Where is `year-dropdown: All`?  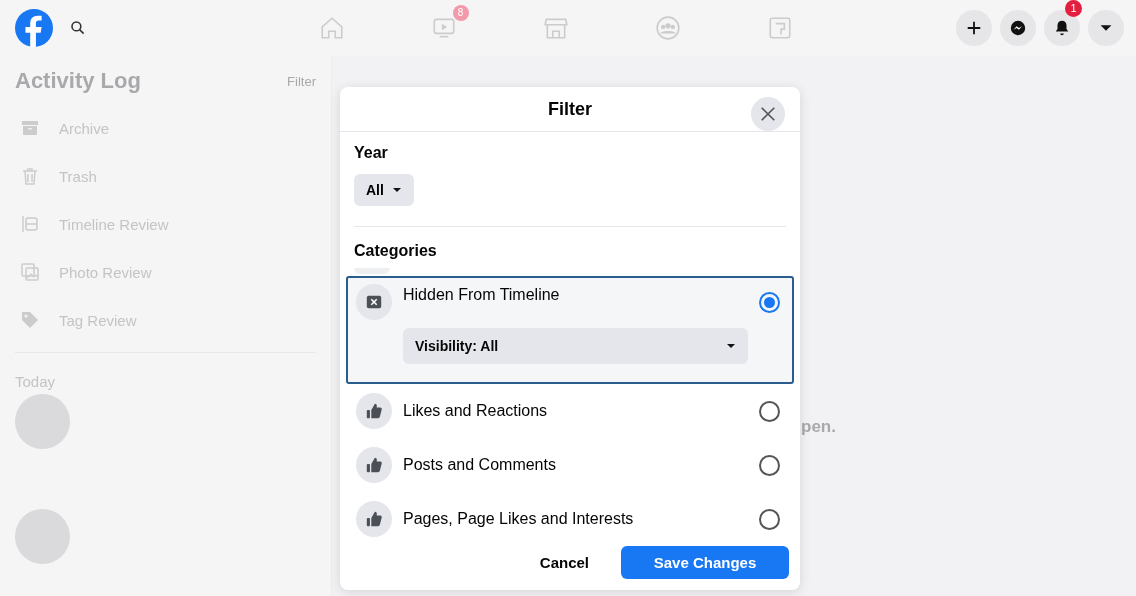 year-dropdown: All is located at coordinates (384, 190).